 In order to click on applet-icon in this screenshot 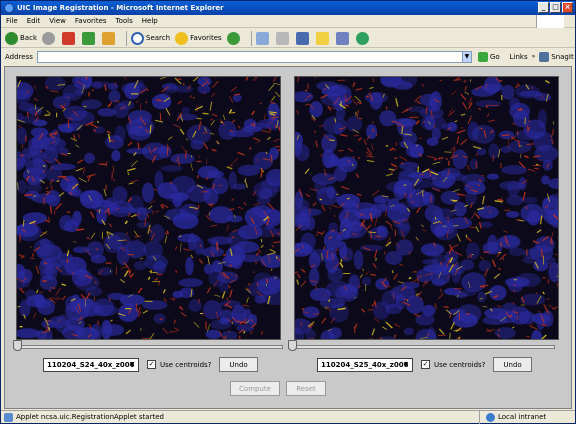, I will do `click(8, 417)`.